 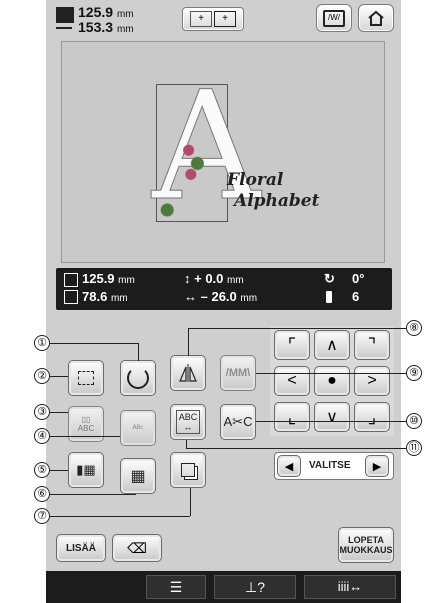 I want to click on callout-6: ⑥, so click(x=42, y=494).